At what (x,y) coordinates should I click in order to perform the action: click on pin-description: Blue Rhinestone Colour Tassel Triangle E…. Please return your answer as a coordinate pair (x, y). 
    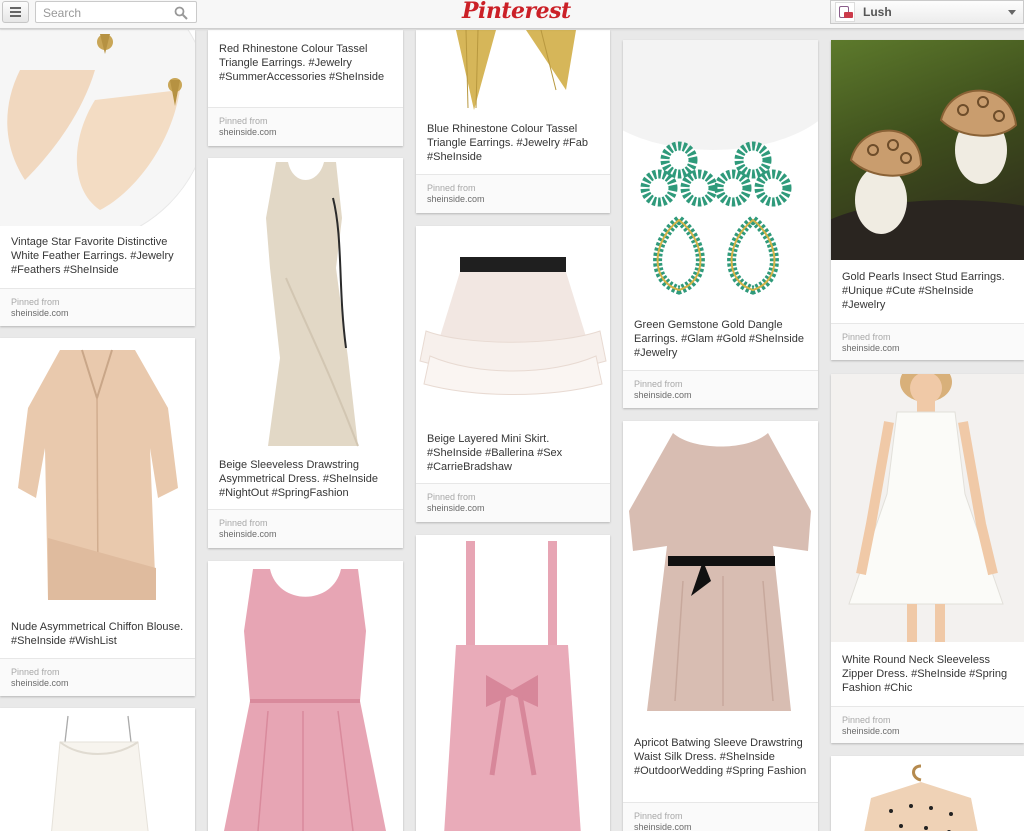
    Looking at the image, I should click on (507, 143).